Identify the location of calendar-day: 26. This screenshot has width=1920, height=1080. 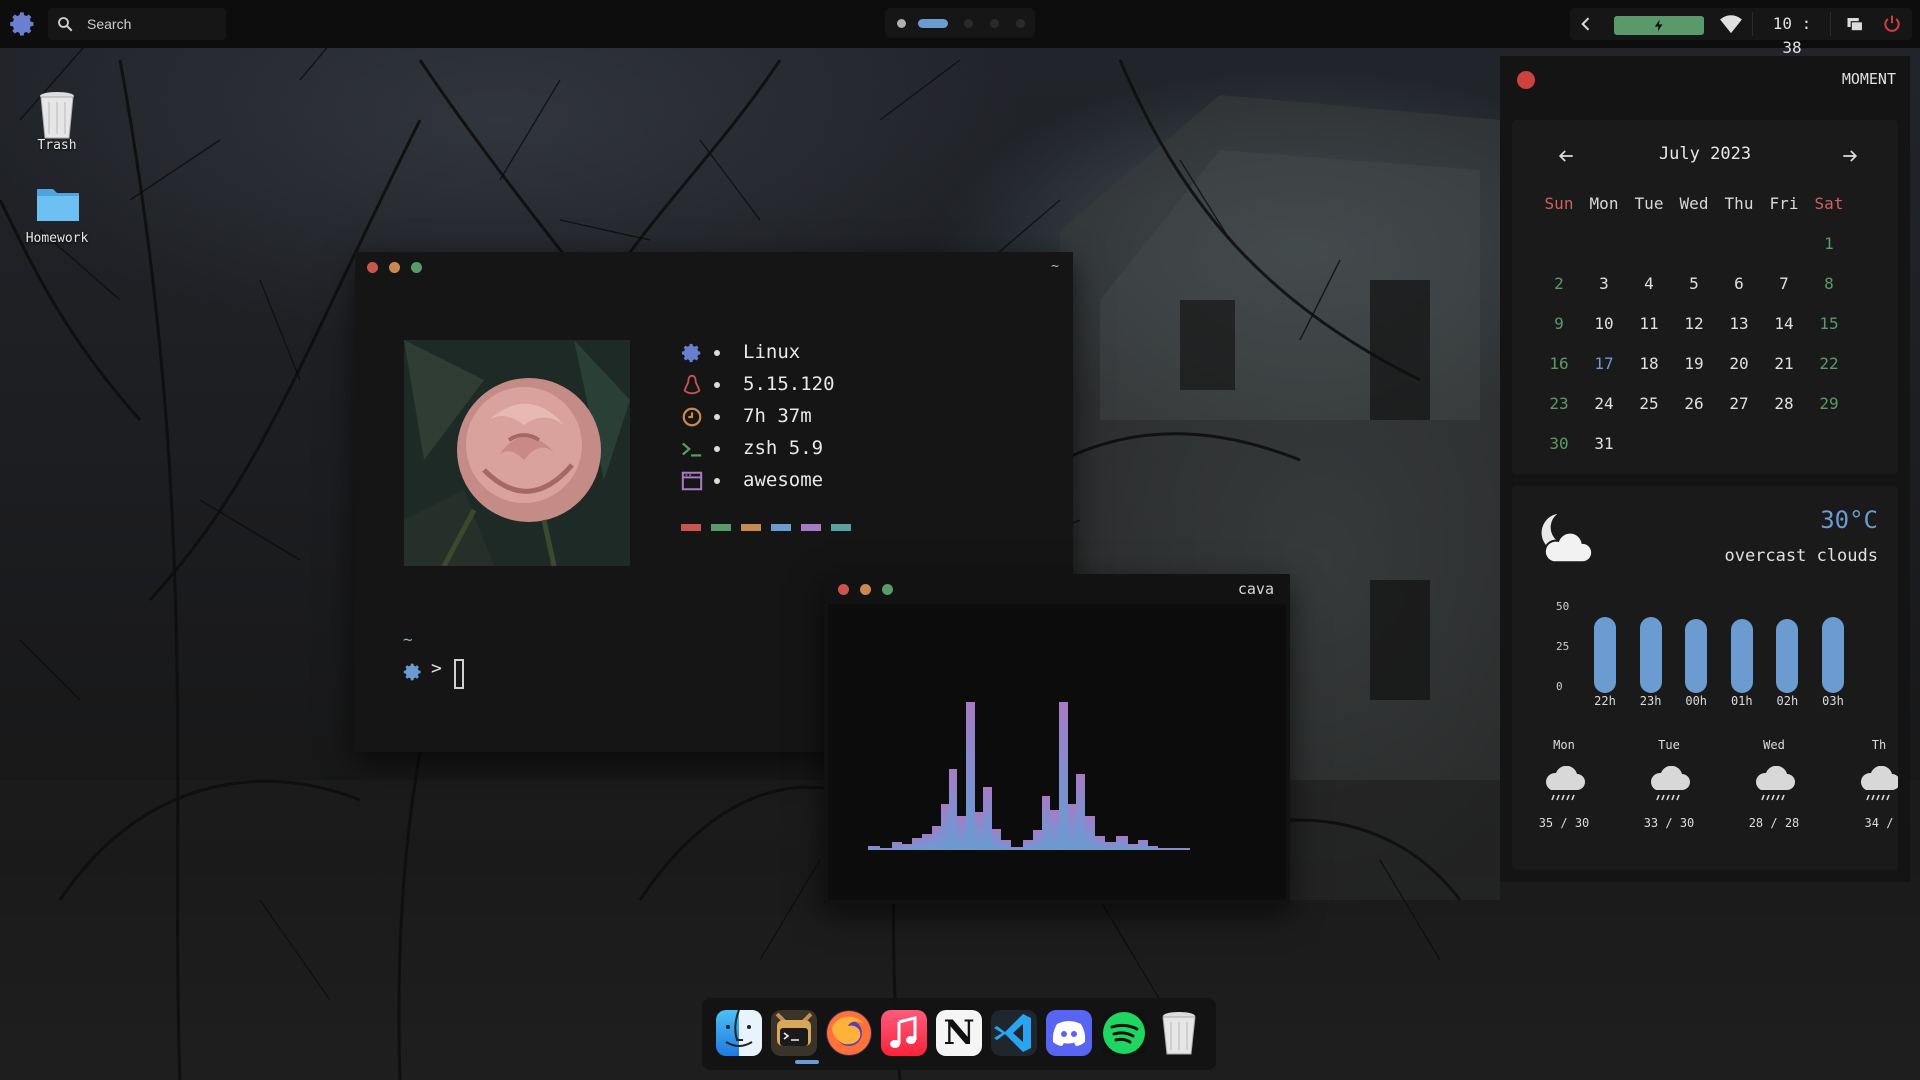
(1694, 404).